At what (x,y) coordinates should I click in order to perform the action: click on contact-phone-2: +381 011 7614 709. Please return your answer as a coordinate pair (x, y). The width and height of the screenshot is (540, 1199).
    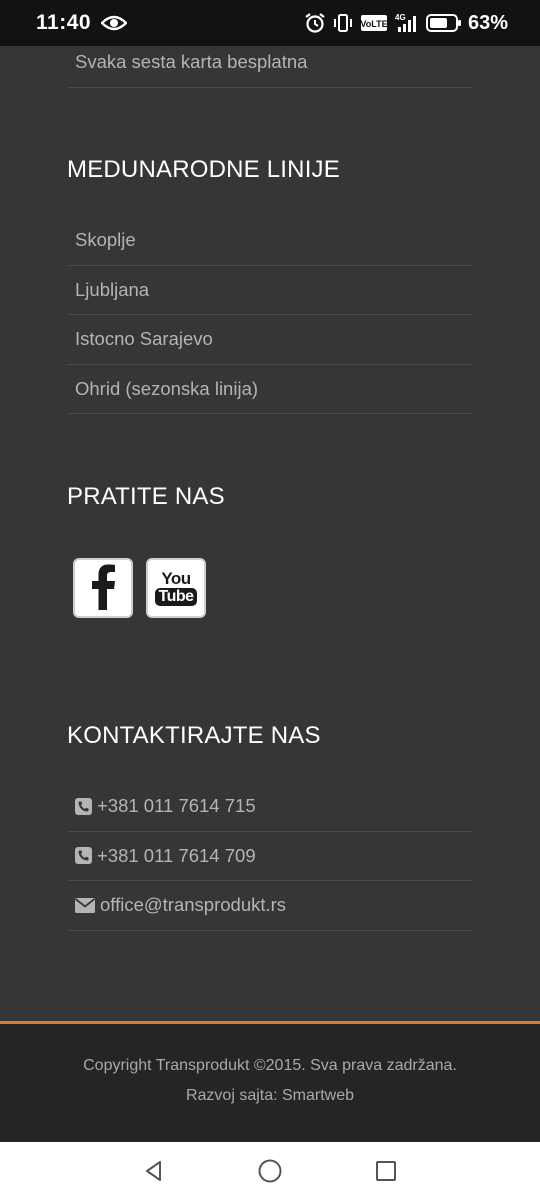
    Looking at the image, I should click on (269, 856).